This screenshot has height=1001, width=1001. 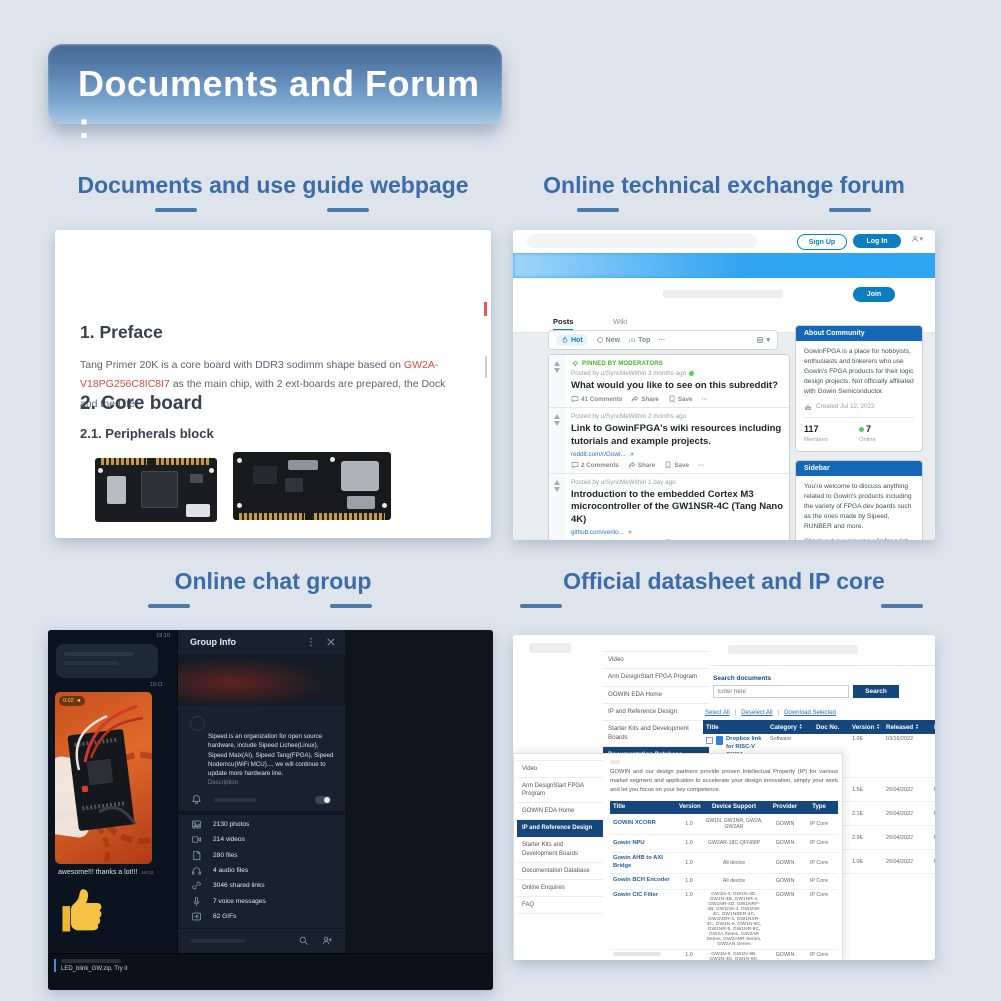 I want to click on menu-item-faq: FAQ, so click(x=560, y=905).